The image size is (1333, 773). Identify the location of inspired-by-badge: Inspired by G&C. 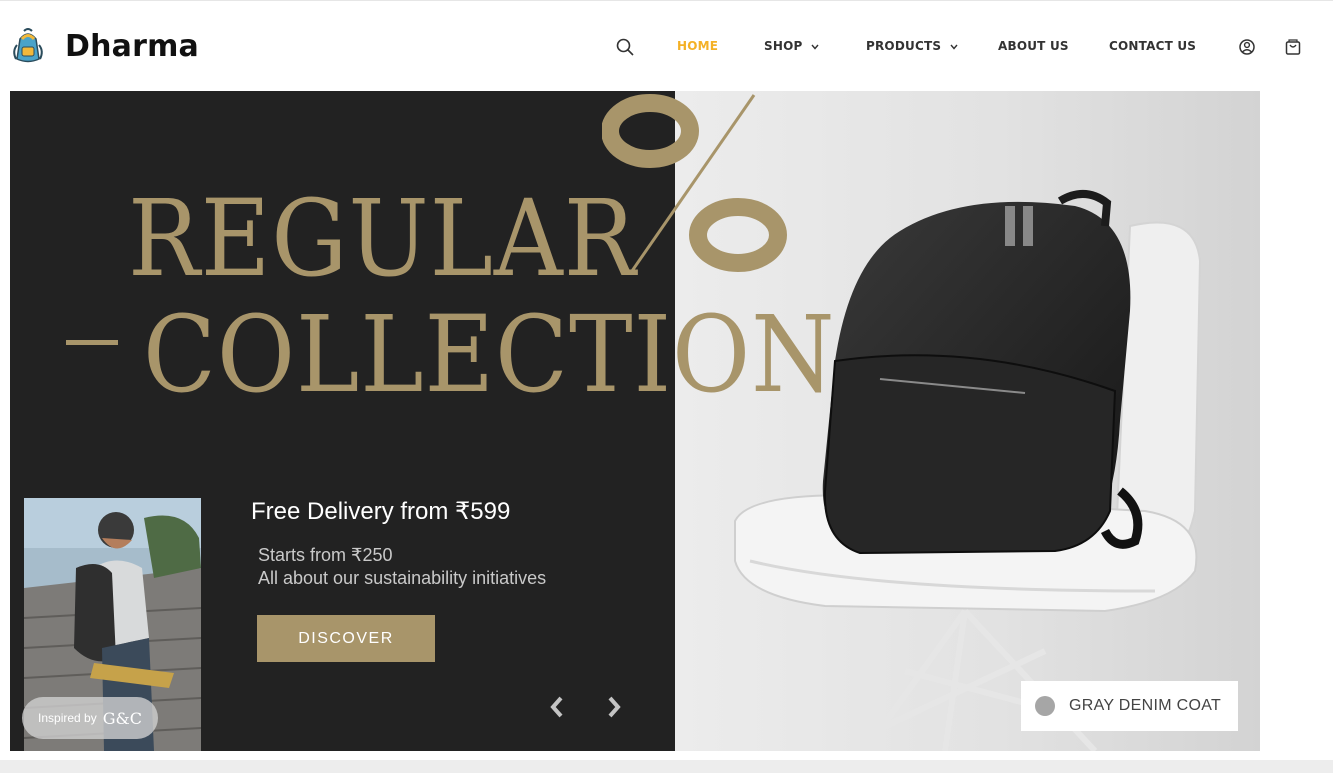
(90, 718).